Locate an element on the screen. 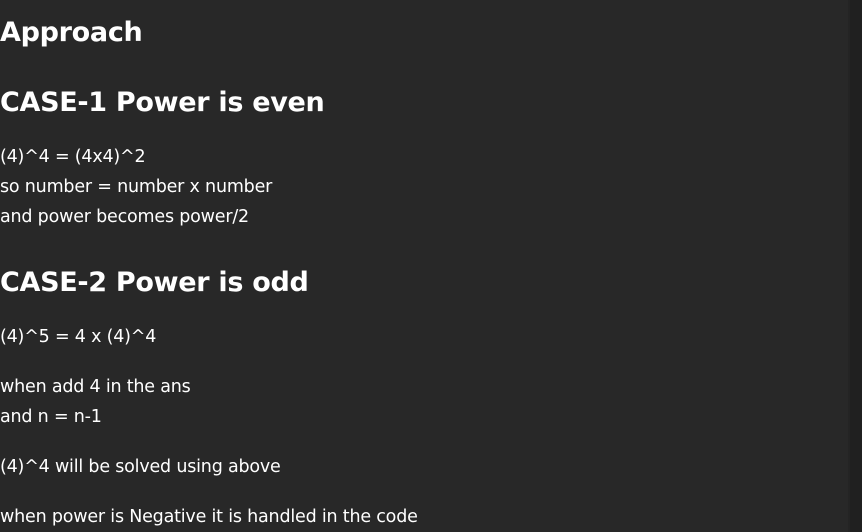 The height and width of the screenshot is (532, 862). vertical-scrollbar is located at coordinates (856, 266).